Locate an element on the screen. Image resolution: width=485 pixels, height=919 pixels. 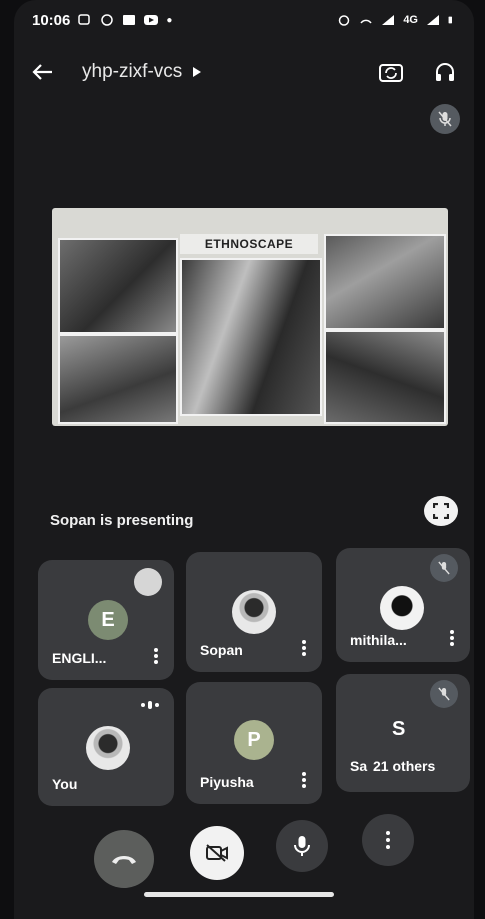
meeting-header: yhp-zixf-vcs is located at coordinates (244, 72).